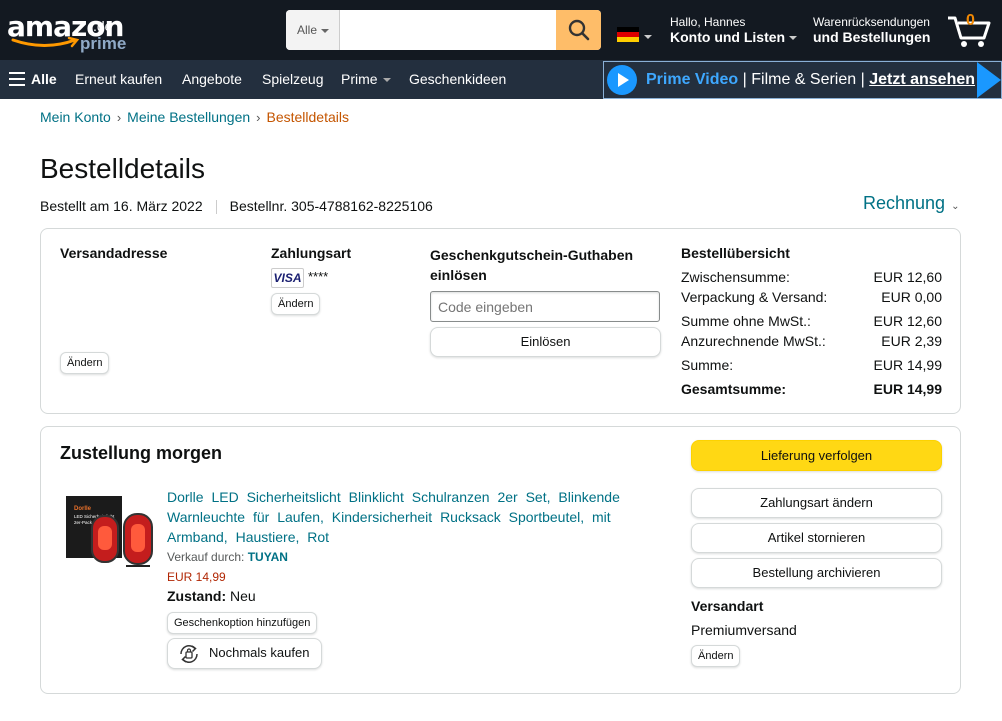  I want to click on buy-again-icon, so click(189, 654).